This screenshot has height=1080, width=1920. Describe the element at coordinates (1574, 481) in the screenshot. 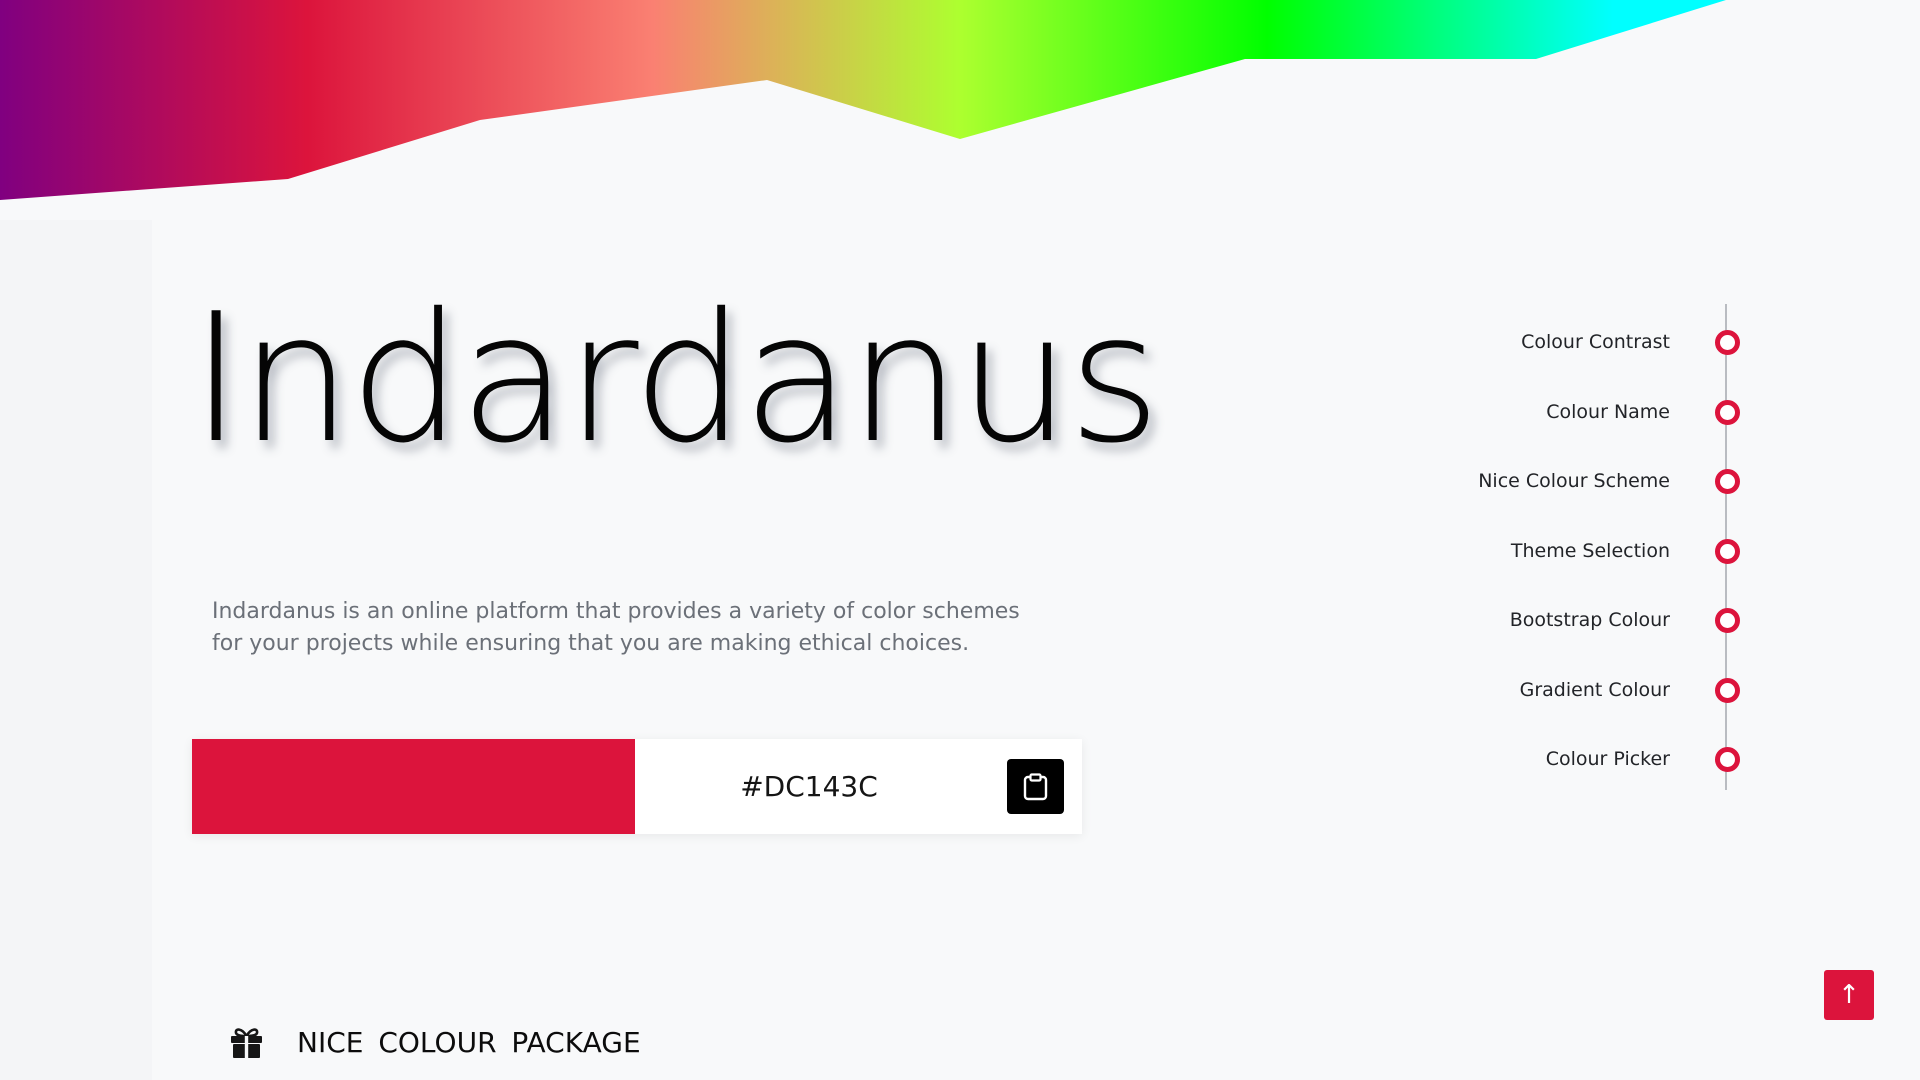

I see `nav-item-label: Nice Colour Scheme` at that location.